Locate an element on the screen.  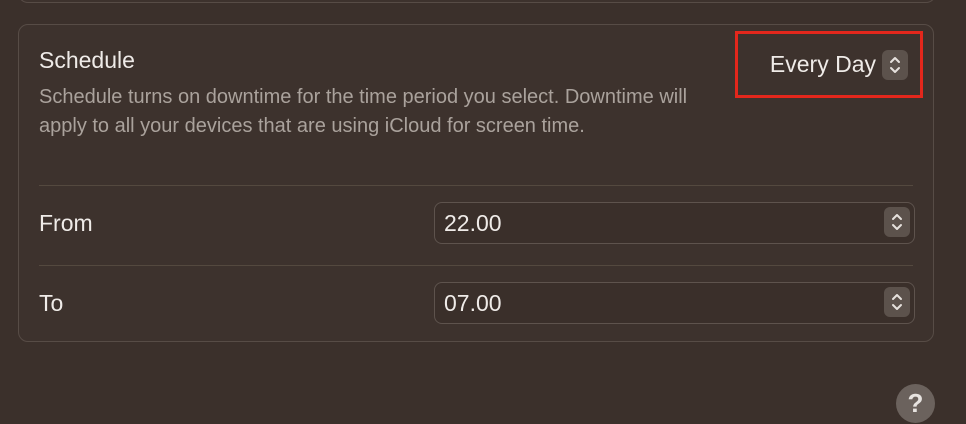
help-button: ? is located at coordinates (915, 403).